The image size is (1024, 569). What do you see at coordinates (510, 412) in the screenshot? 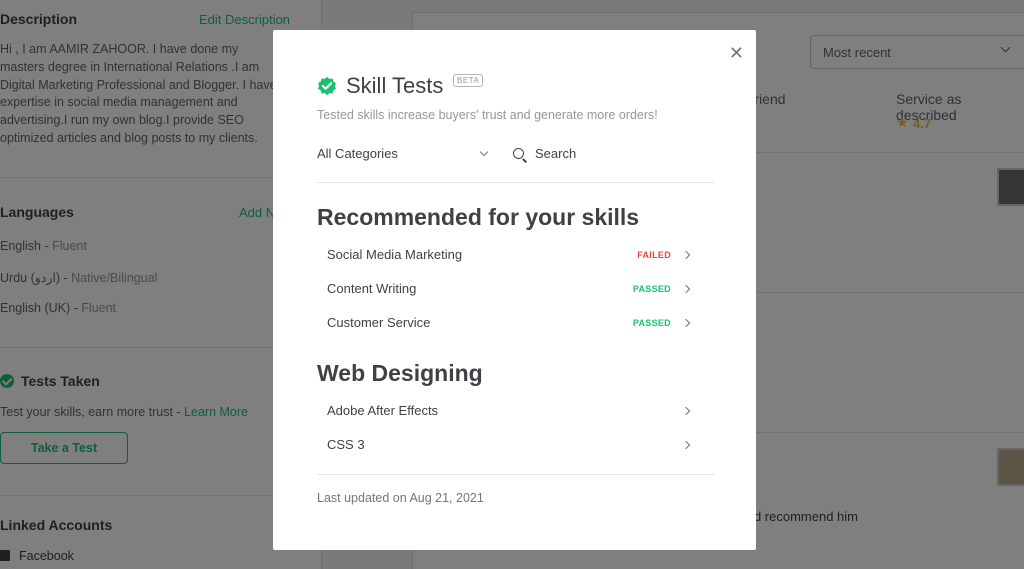
I see `skill-row-adobe-after-effects: Adobe After Effects` at bounding box center [510, 412].